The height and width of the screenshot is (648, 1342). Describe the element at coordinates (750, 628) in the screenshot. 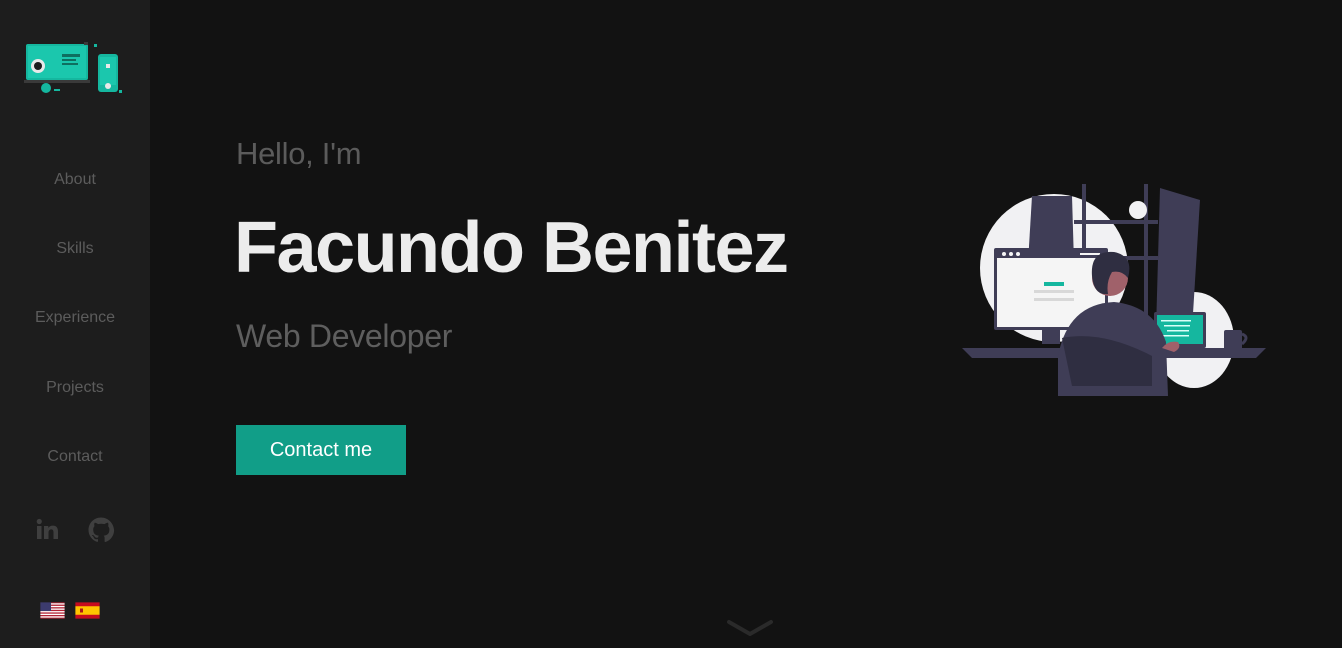

I see `scroll-down-chevron-icon` at that location.